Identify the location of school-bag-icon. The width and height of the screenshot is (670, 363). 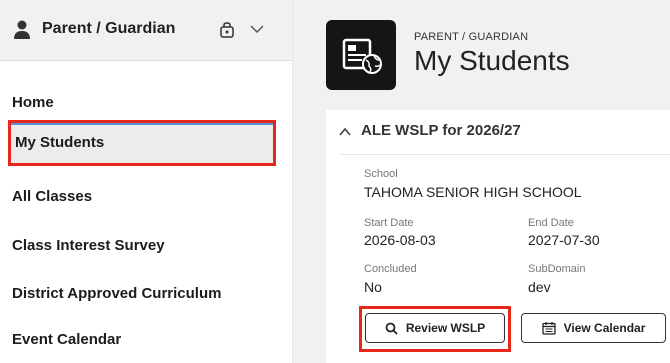
(227, 30).